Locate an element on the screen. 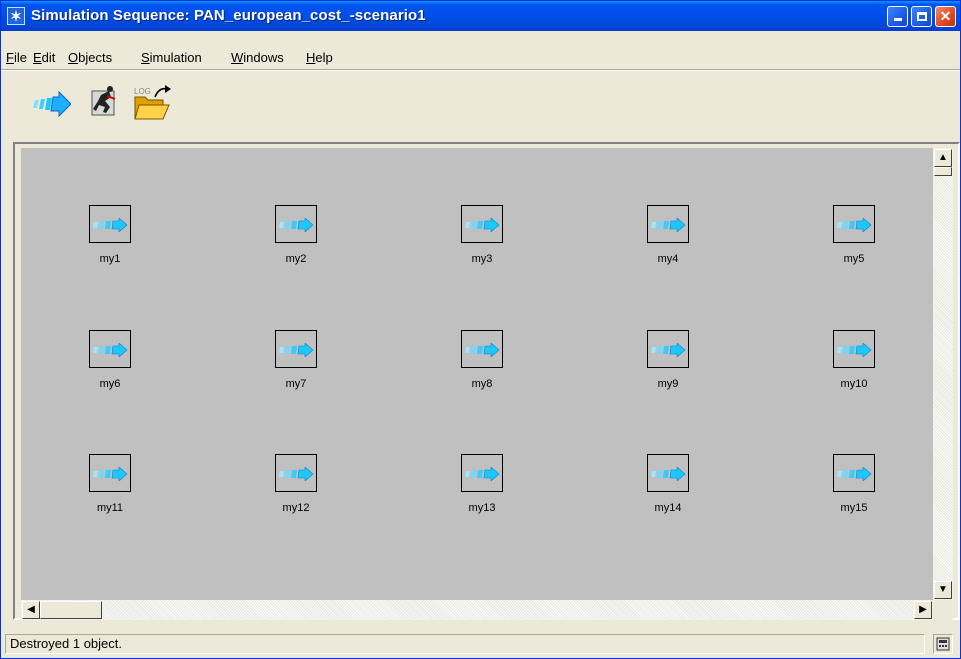 This screenshot has height=659, width=961. sequence-object: my7 is located at coordinates (297, 365).